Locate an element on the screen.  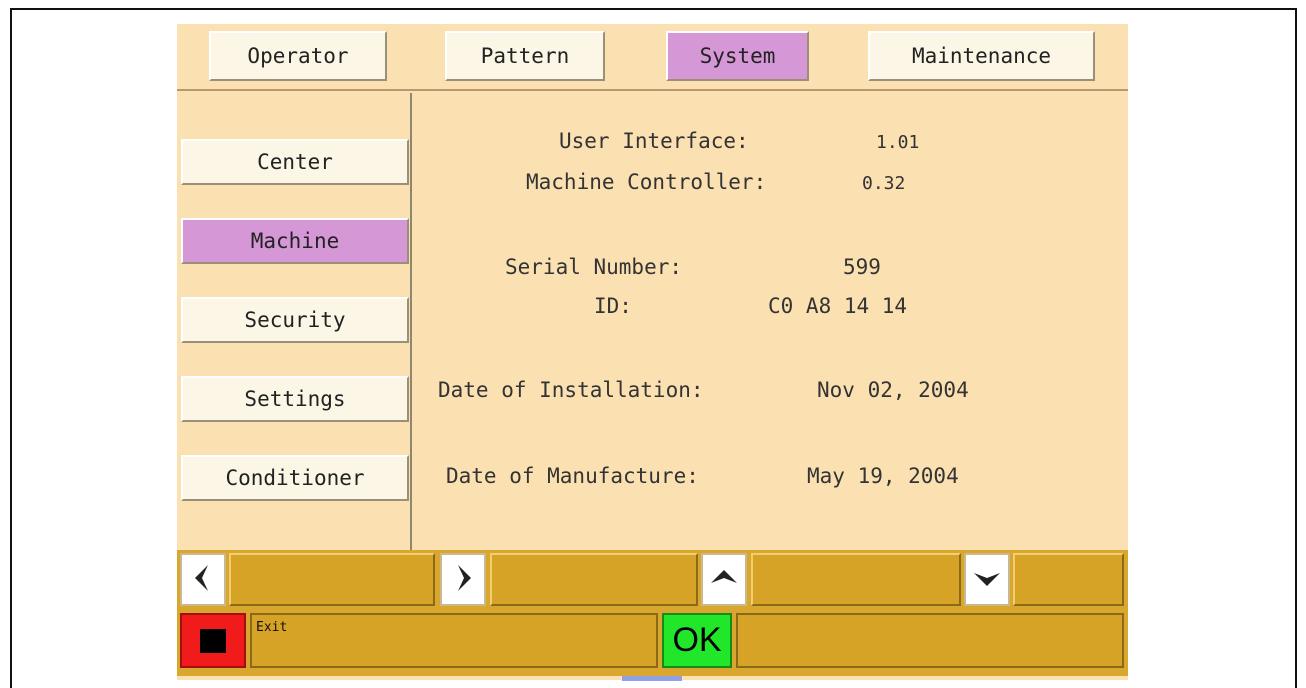
bottom-indicator is located at coordinates (652, 678).